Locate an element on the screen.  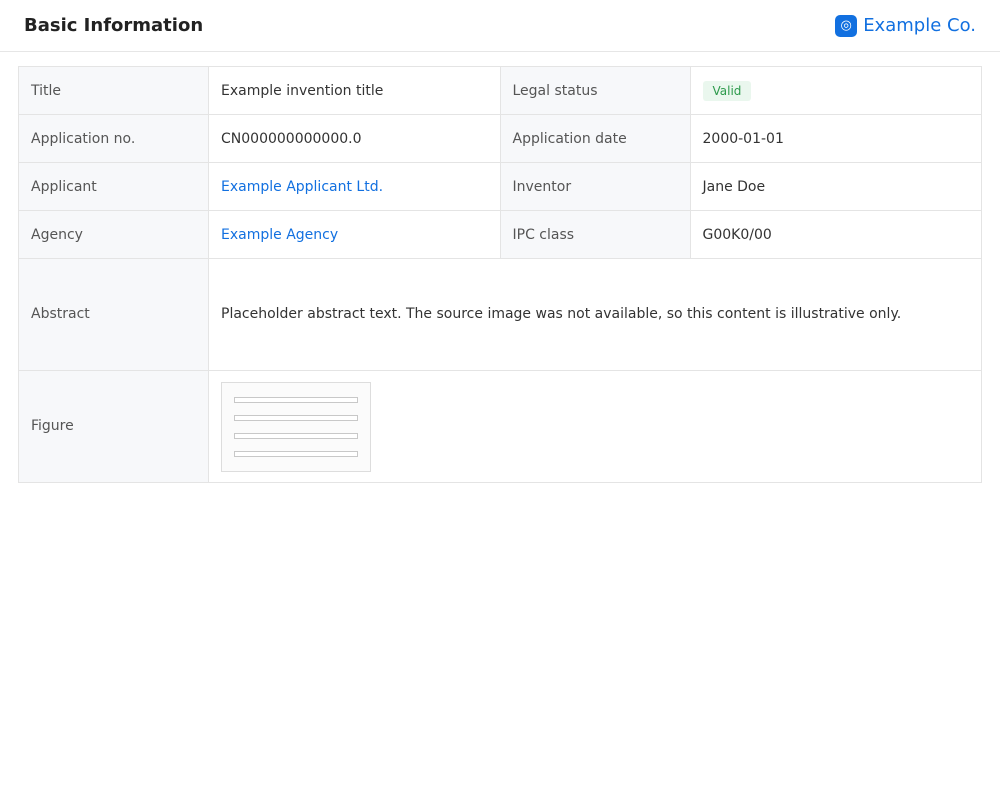
figure-cell is located at coordinates (595, 426).